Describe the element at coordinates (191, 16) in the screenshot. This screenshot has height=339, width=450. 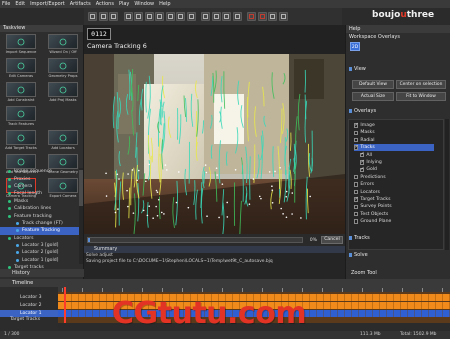
I see `last-frame-button` at that location.